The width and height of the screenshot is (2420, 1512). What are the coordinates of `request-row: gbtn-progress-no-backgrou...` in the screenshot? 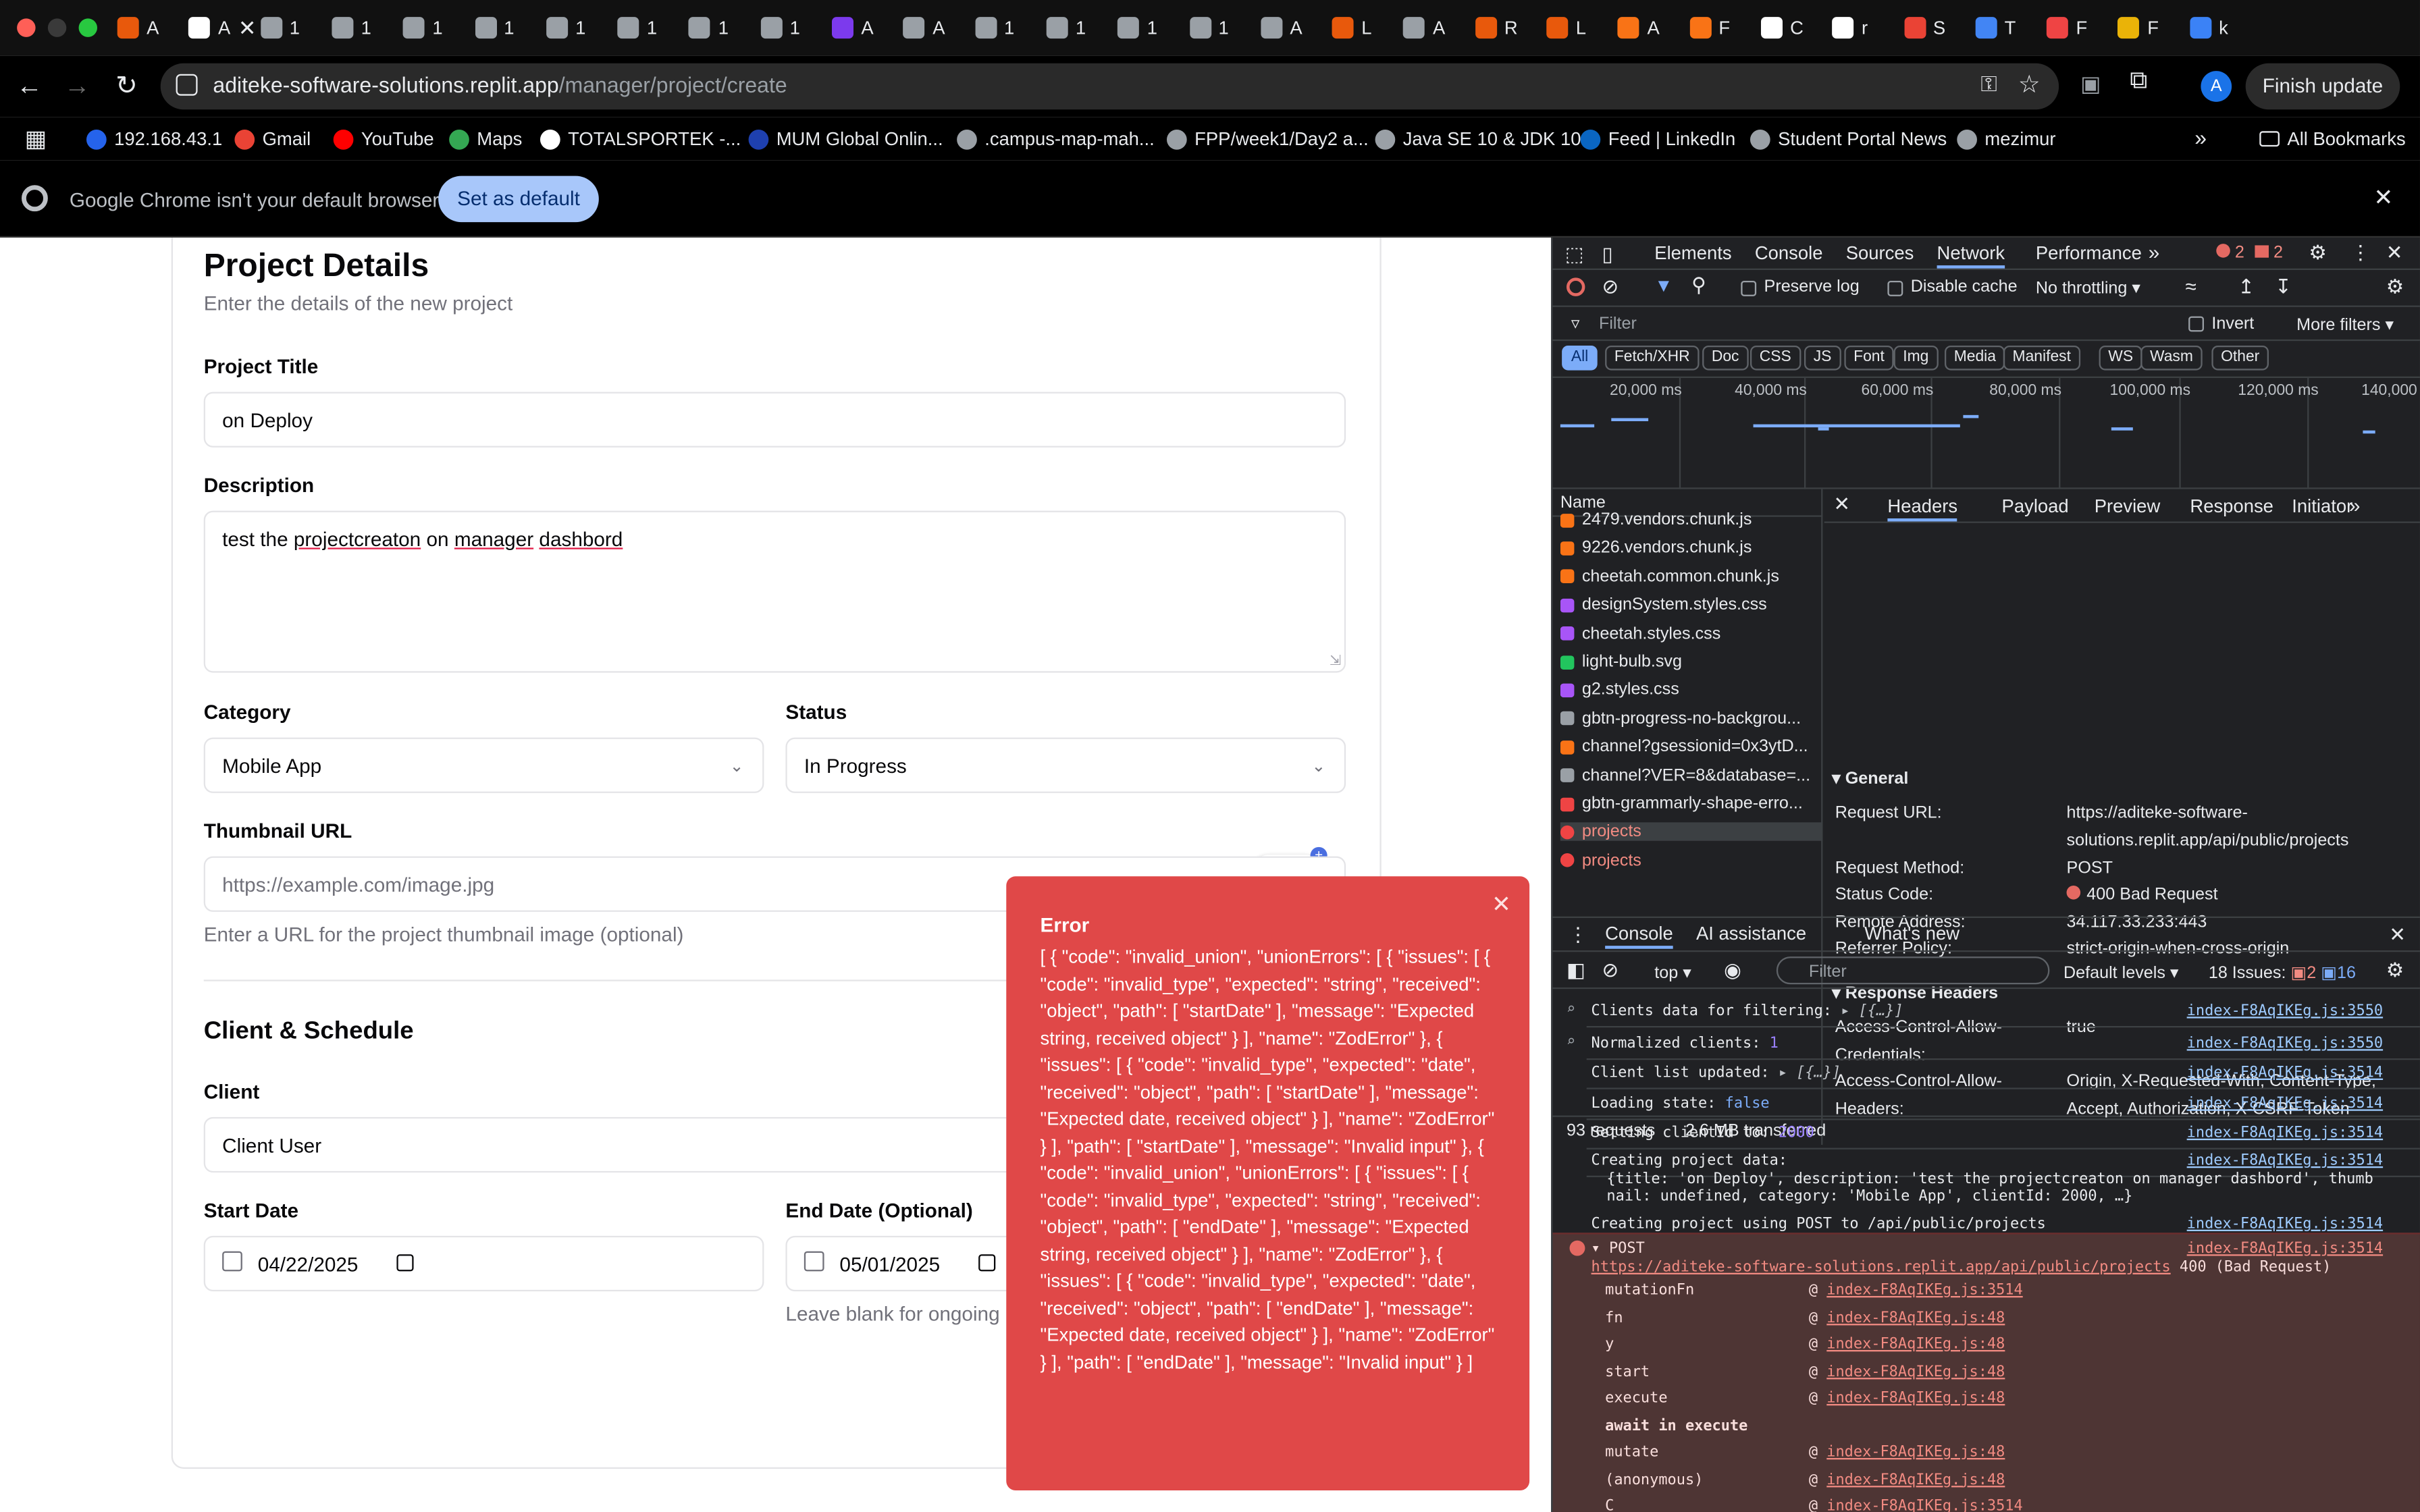 It's located at (1691, 718).